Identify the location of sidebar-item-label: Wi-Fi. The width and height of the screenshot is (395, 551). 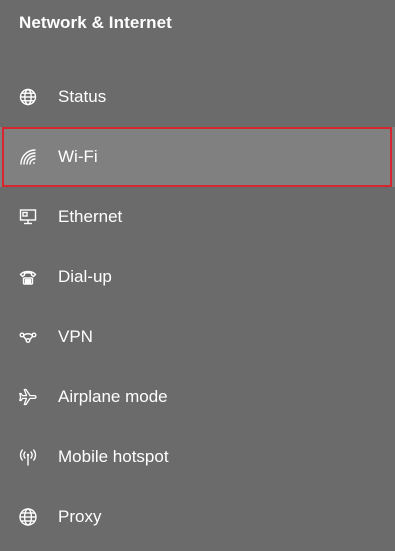
(78, 156).